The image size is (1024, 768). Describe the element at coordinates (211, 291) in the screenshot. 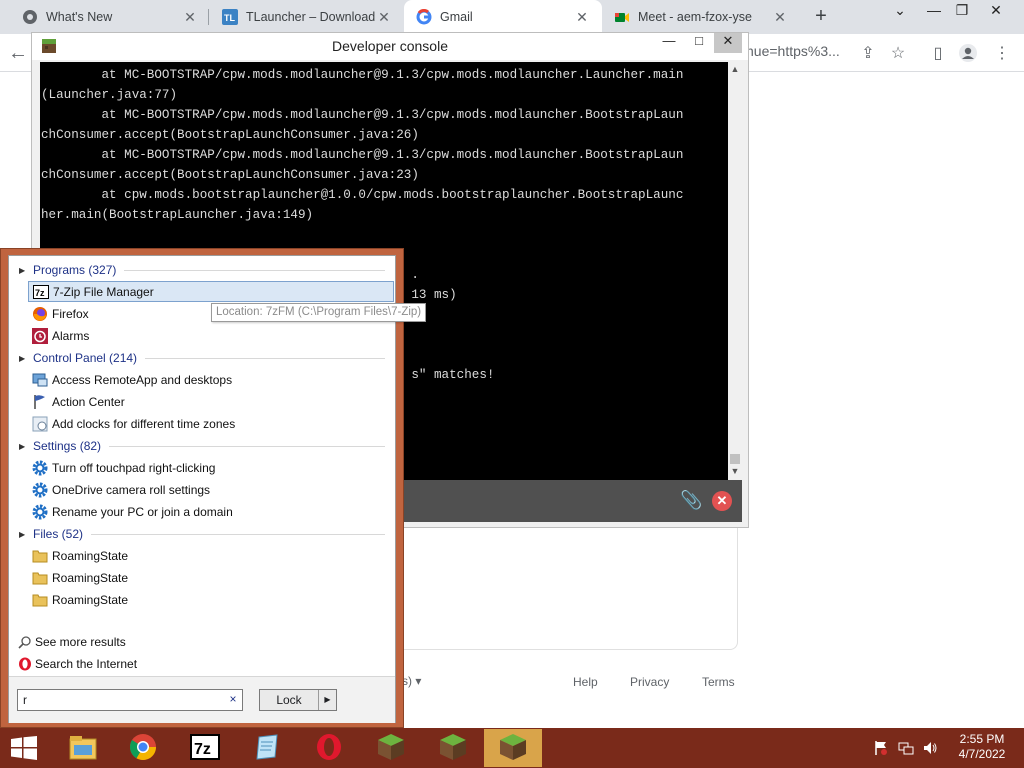

I see `result-7zip-file-manager: 7z 7-Zip File Manager` at that location.